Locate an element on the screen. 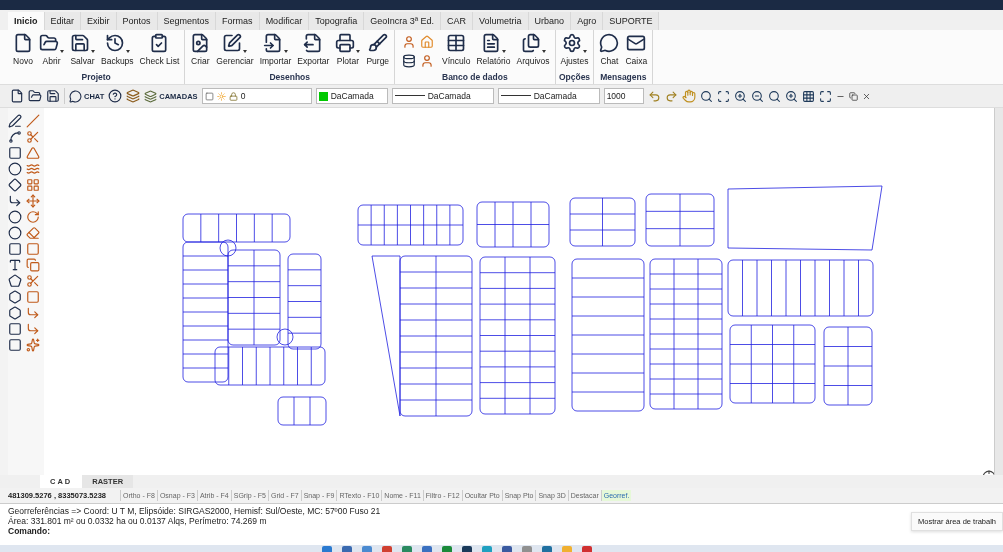 The image size is (1003, 552). ribbon-button-label: Gerenciar is located at coordinates (235, 61).